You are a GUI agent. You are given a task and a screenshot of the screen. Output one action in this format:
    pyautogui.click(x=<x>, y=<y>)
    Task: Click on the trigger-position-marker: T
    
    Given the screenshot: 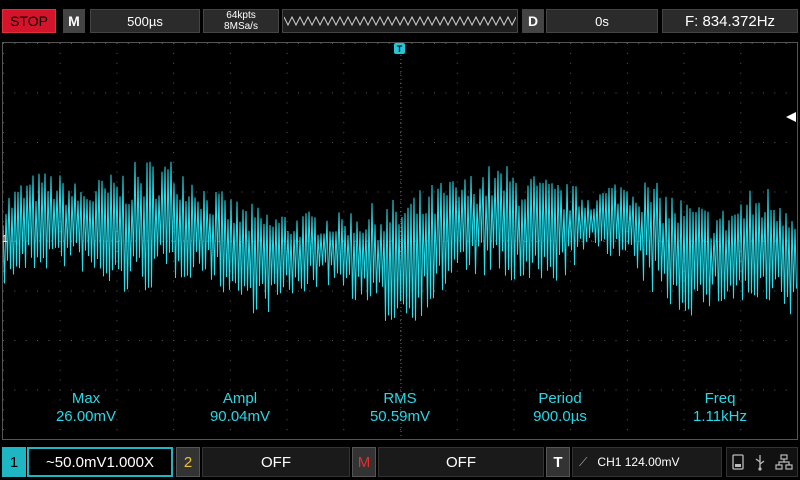 What is the action you would take?
    pyautogui.click(x=399, y=48)
    